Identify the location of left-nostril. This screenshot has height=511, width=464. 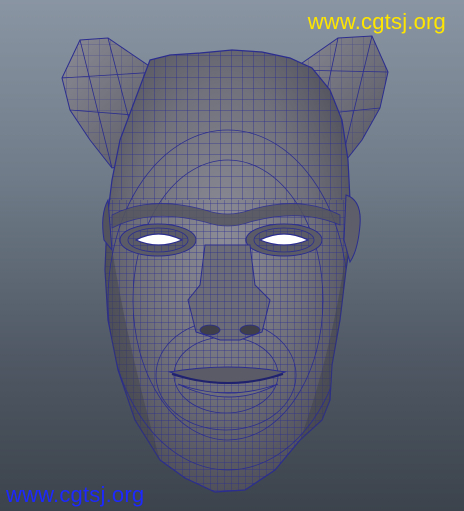
(210, 330).